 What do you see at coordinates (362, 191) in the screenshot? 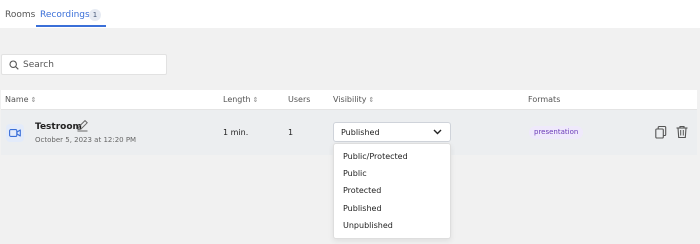
I see `visibility-option-protected: Protected` at bounding box center [362, 191].